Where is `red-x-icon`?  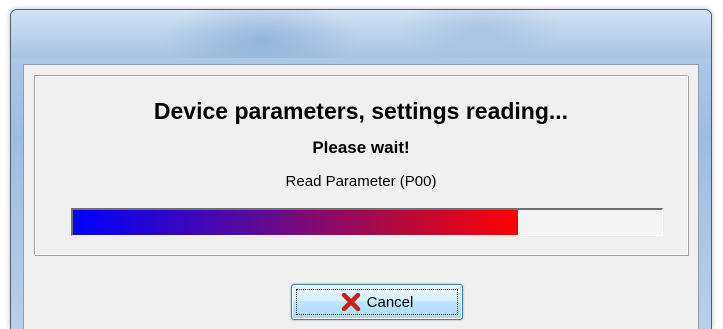
red-x-icon is located at coordinates (351, 302).